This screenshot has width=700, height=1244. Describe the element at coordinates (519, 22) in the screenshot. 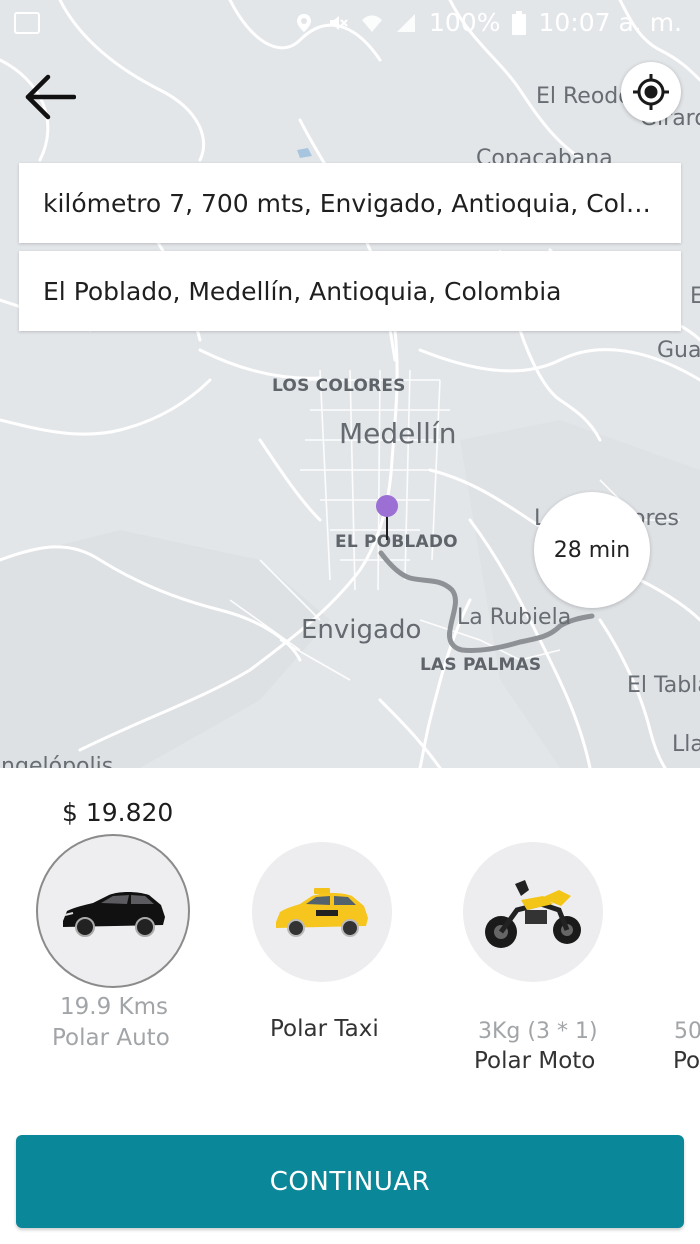

I see `battery-icon` at that location.